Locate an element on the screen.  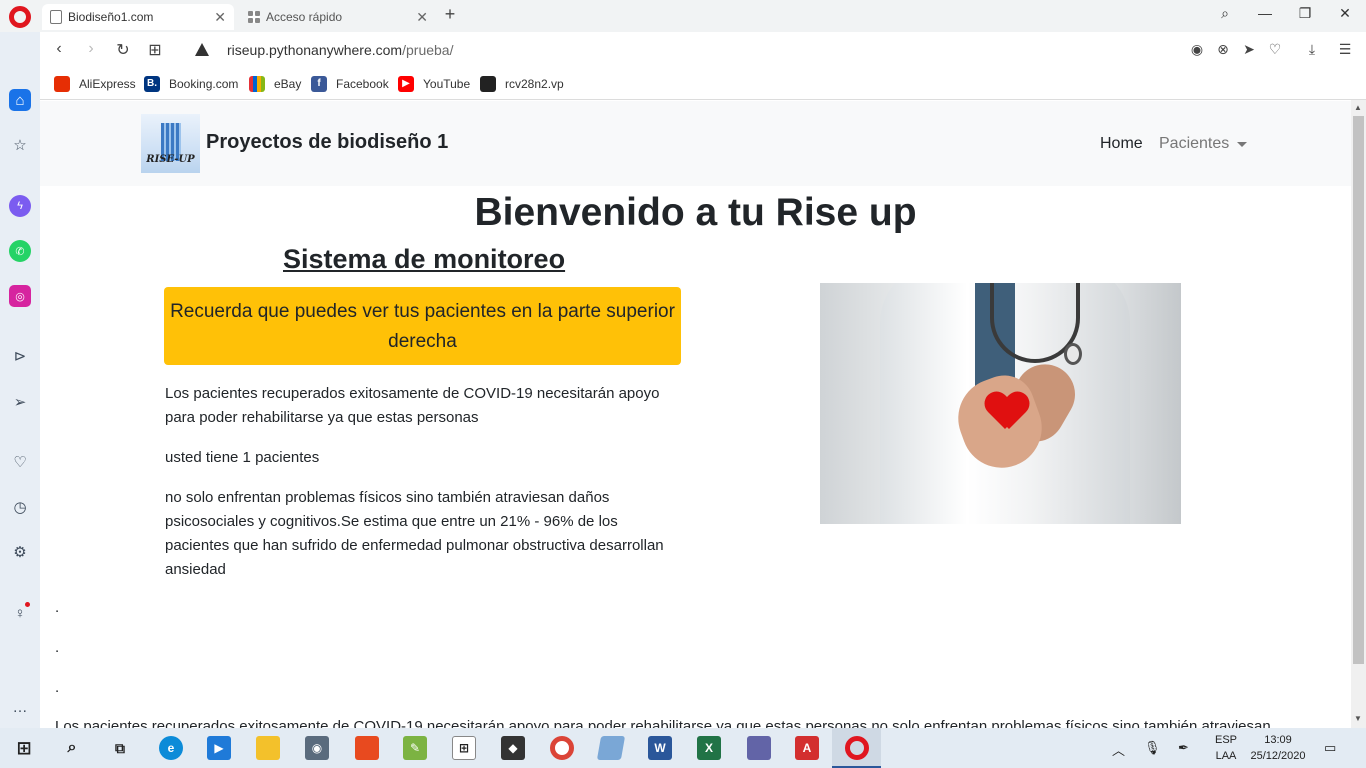
bookmark-youtube: ▶ YouTube is located at coordinates (434, 84).